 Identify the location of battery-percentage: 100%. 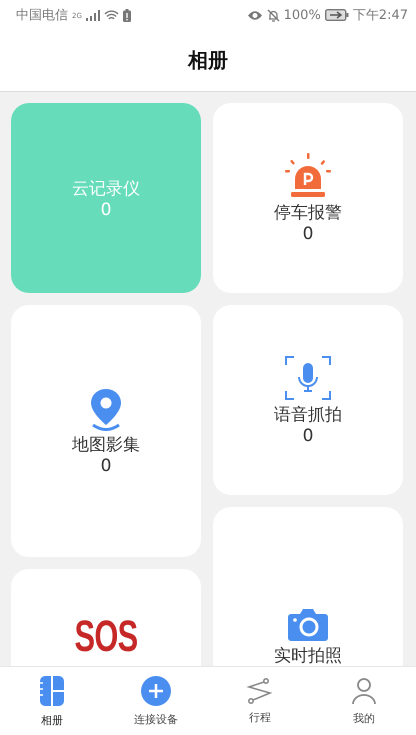
(302, 15).